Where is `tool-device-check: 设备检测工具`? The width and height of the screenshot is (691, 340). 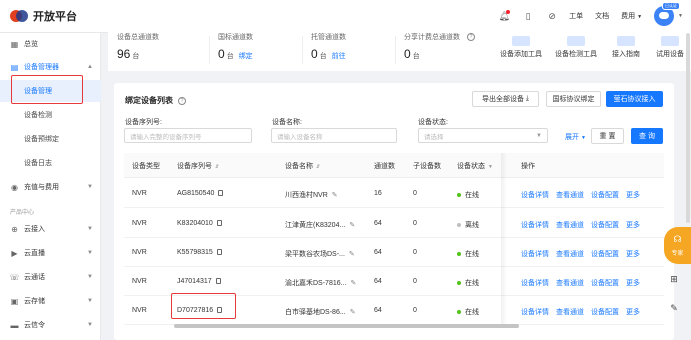 tool-device-check: 设备检测工具 is located at coordinates (576, 47).